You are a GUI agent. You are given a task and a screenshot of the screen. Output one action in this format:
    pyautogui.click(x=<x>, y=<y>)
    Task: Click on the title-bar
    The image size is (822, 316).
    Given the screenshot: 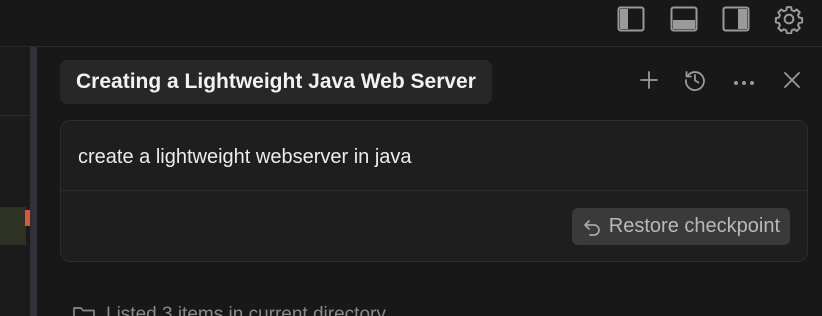 What is the action you would take?
    pyautogui.click(x=411, y=23)
    